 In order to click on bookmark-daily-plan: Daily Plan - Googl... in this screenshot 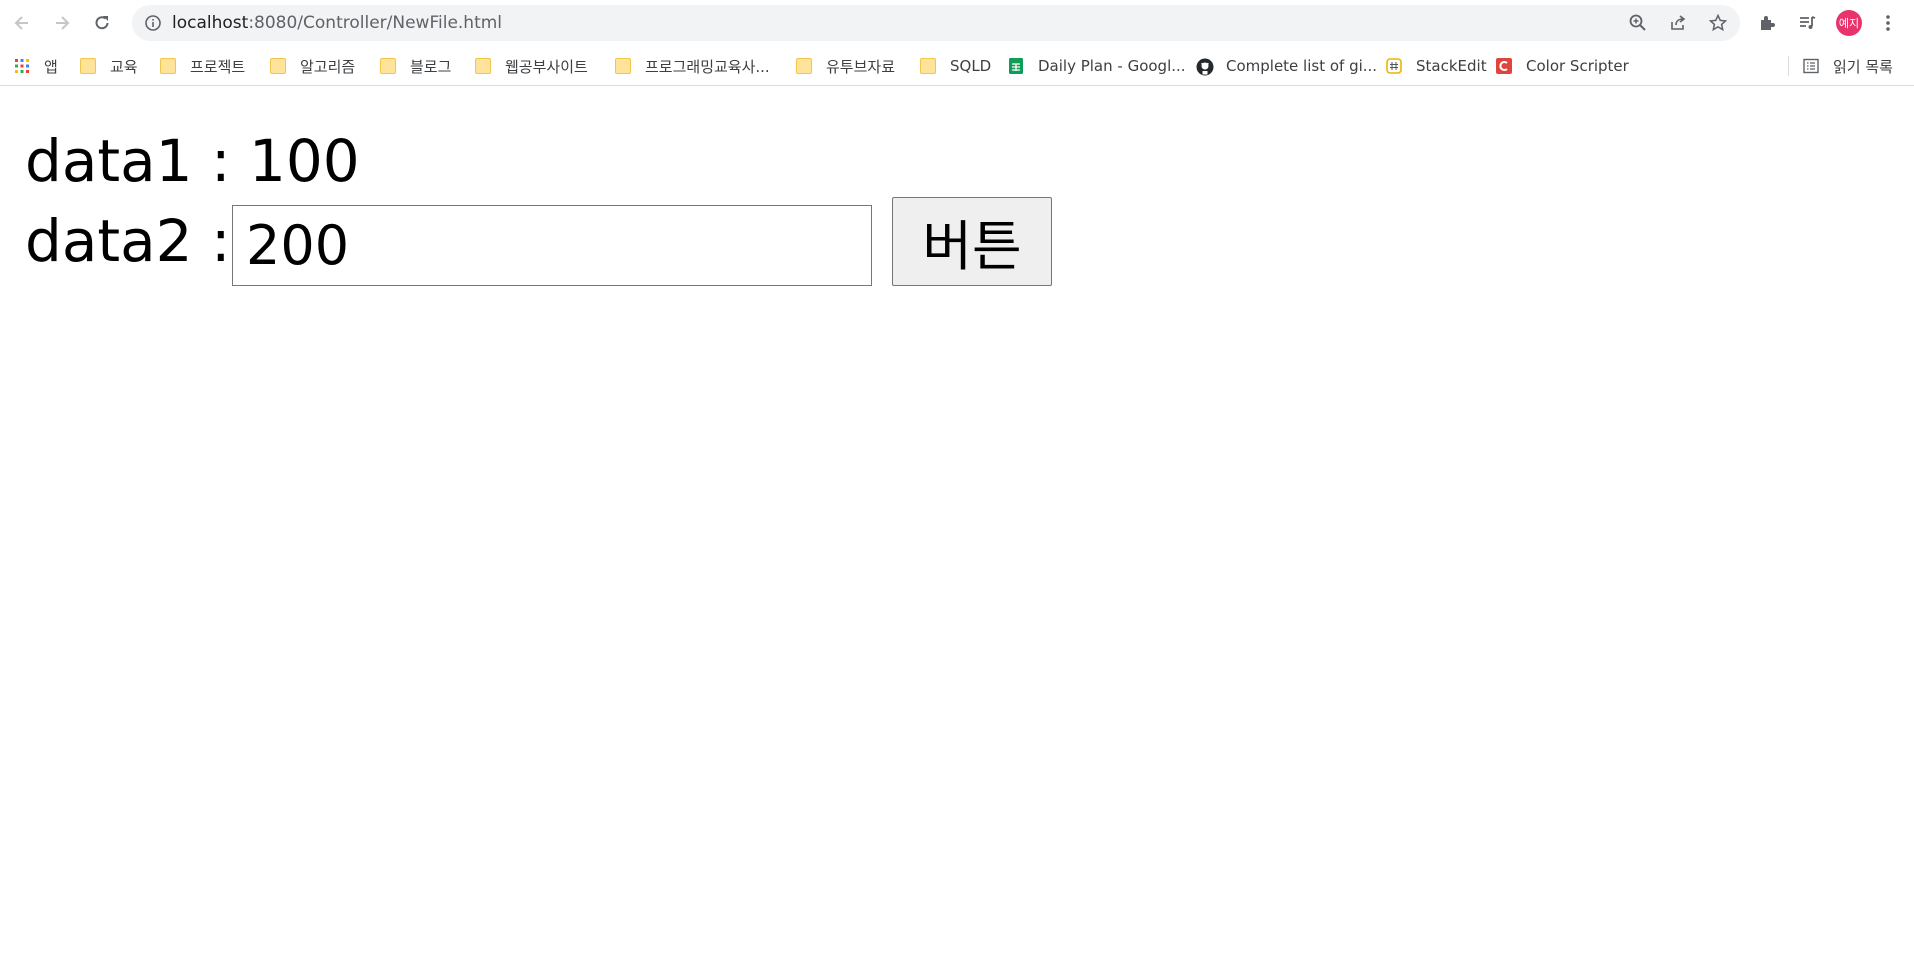, I will do `click(1097, 66)`.